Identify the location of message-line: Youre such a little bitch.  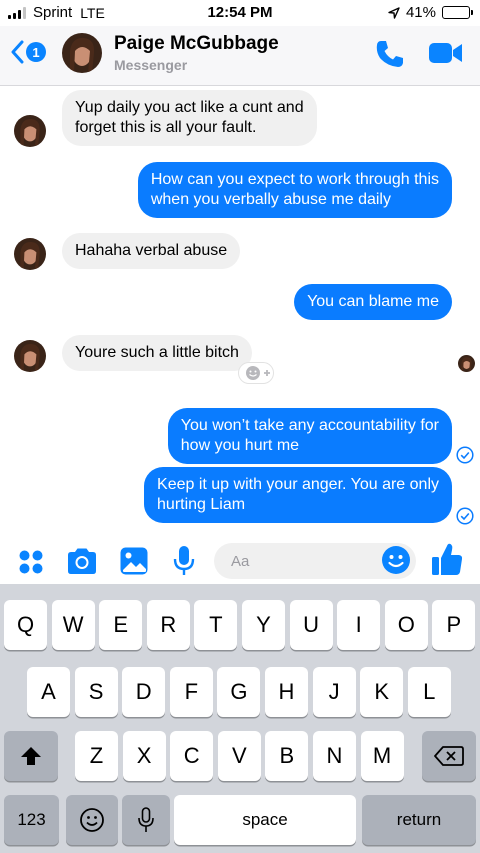
(157, 352).